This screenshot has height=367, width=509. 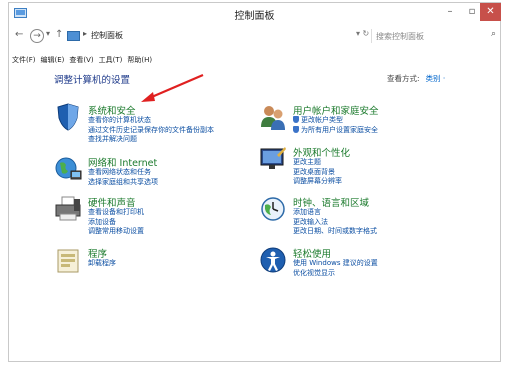 I want to click on view-by-label: 查看方式:, so click(x=403, y=78).